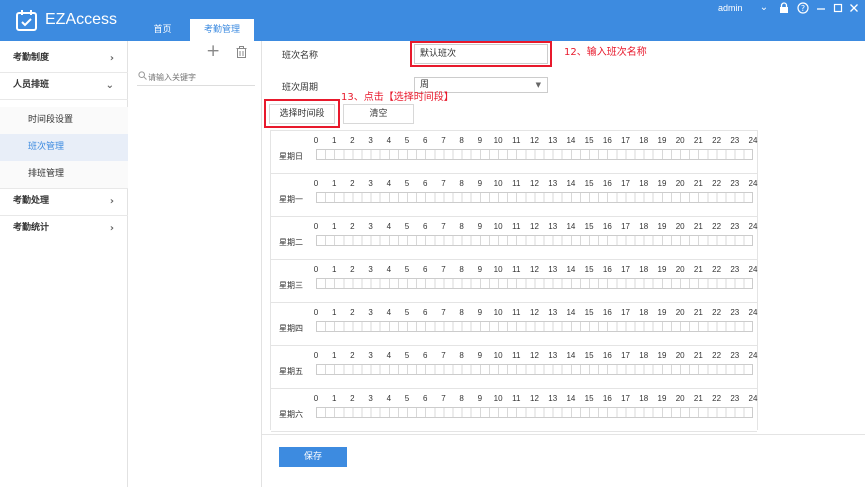 The width and height of the screenshot is (865, 487). I want to click on top-bar: EZAccess 首页 考勤管理 admin ⌄ ?, so click(432, 20).